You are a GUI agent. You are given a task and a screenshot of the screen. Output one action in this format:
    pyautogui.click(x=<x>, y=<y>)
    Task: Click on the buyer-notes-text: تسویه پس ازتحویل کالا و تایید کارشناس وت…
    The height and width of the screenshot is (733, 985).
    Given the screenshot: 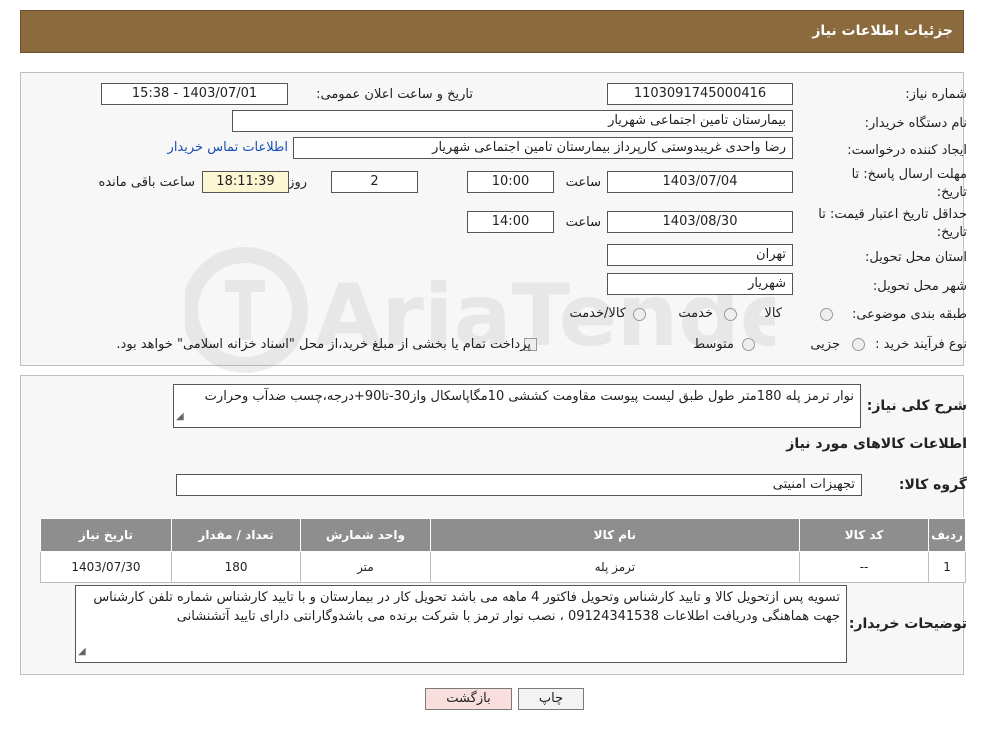 What is the action you would take?
    pyautogui.click(x=466, y=607)
    